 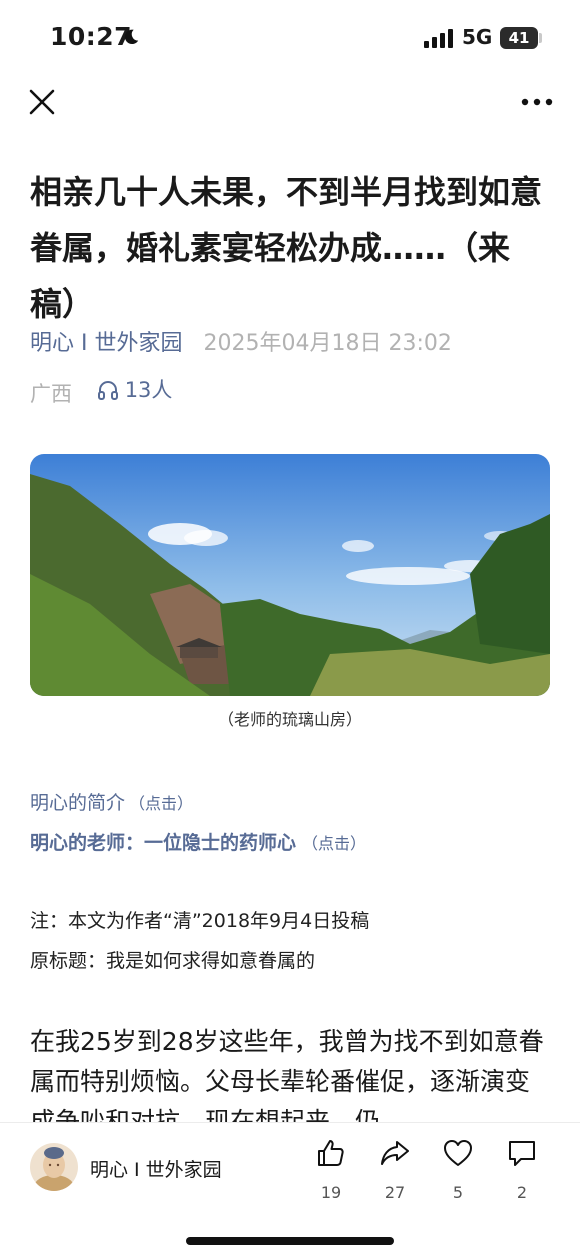 What do you see at coordinates (519, 38) in the screenshot?
I see `battery-icon: 41` at bounding box center [519, 38].